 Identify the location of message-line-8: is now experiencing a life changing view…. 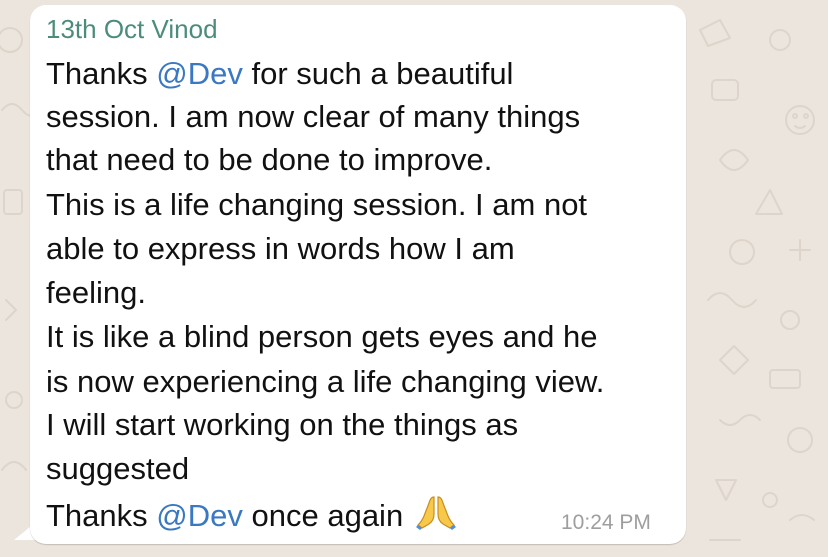
(325, 381).